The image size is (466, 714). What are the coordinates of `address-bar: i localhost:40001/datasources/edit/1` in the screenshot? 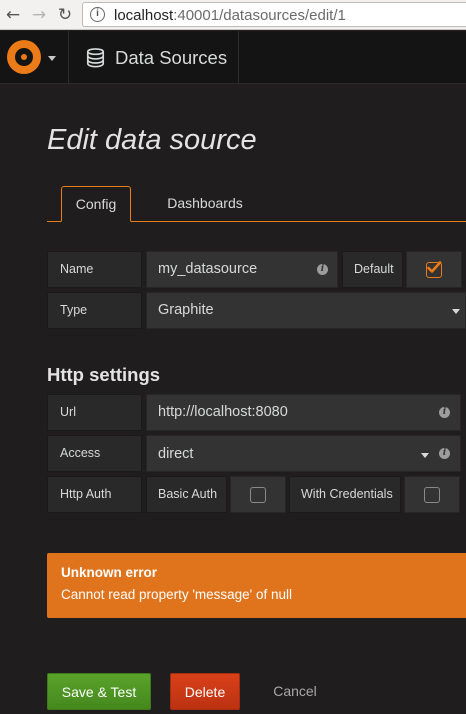 It's located at (274, 14).